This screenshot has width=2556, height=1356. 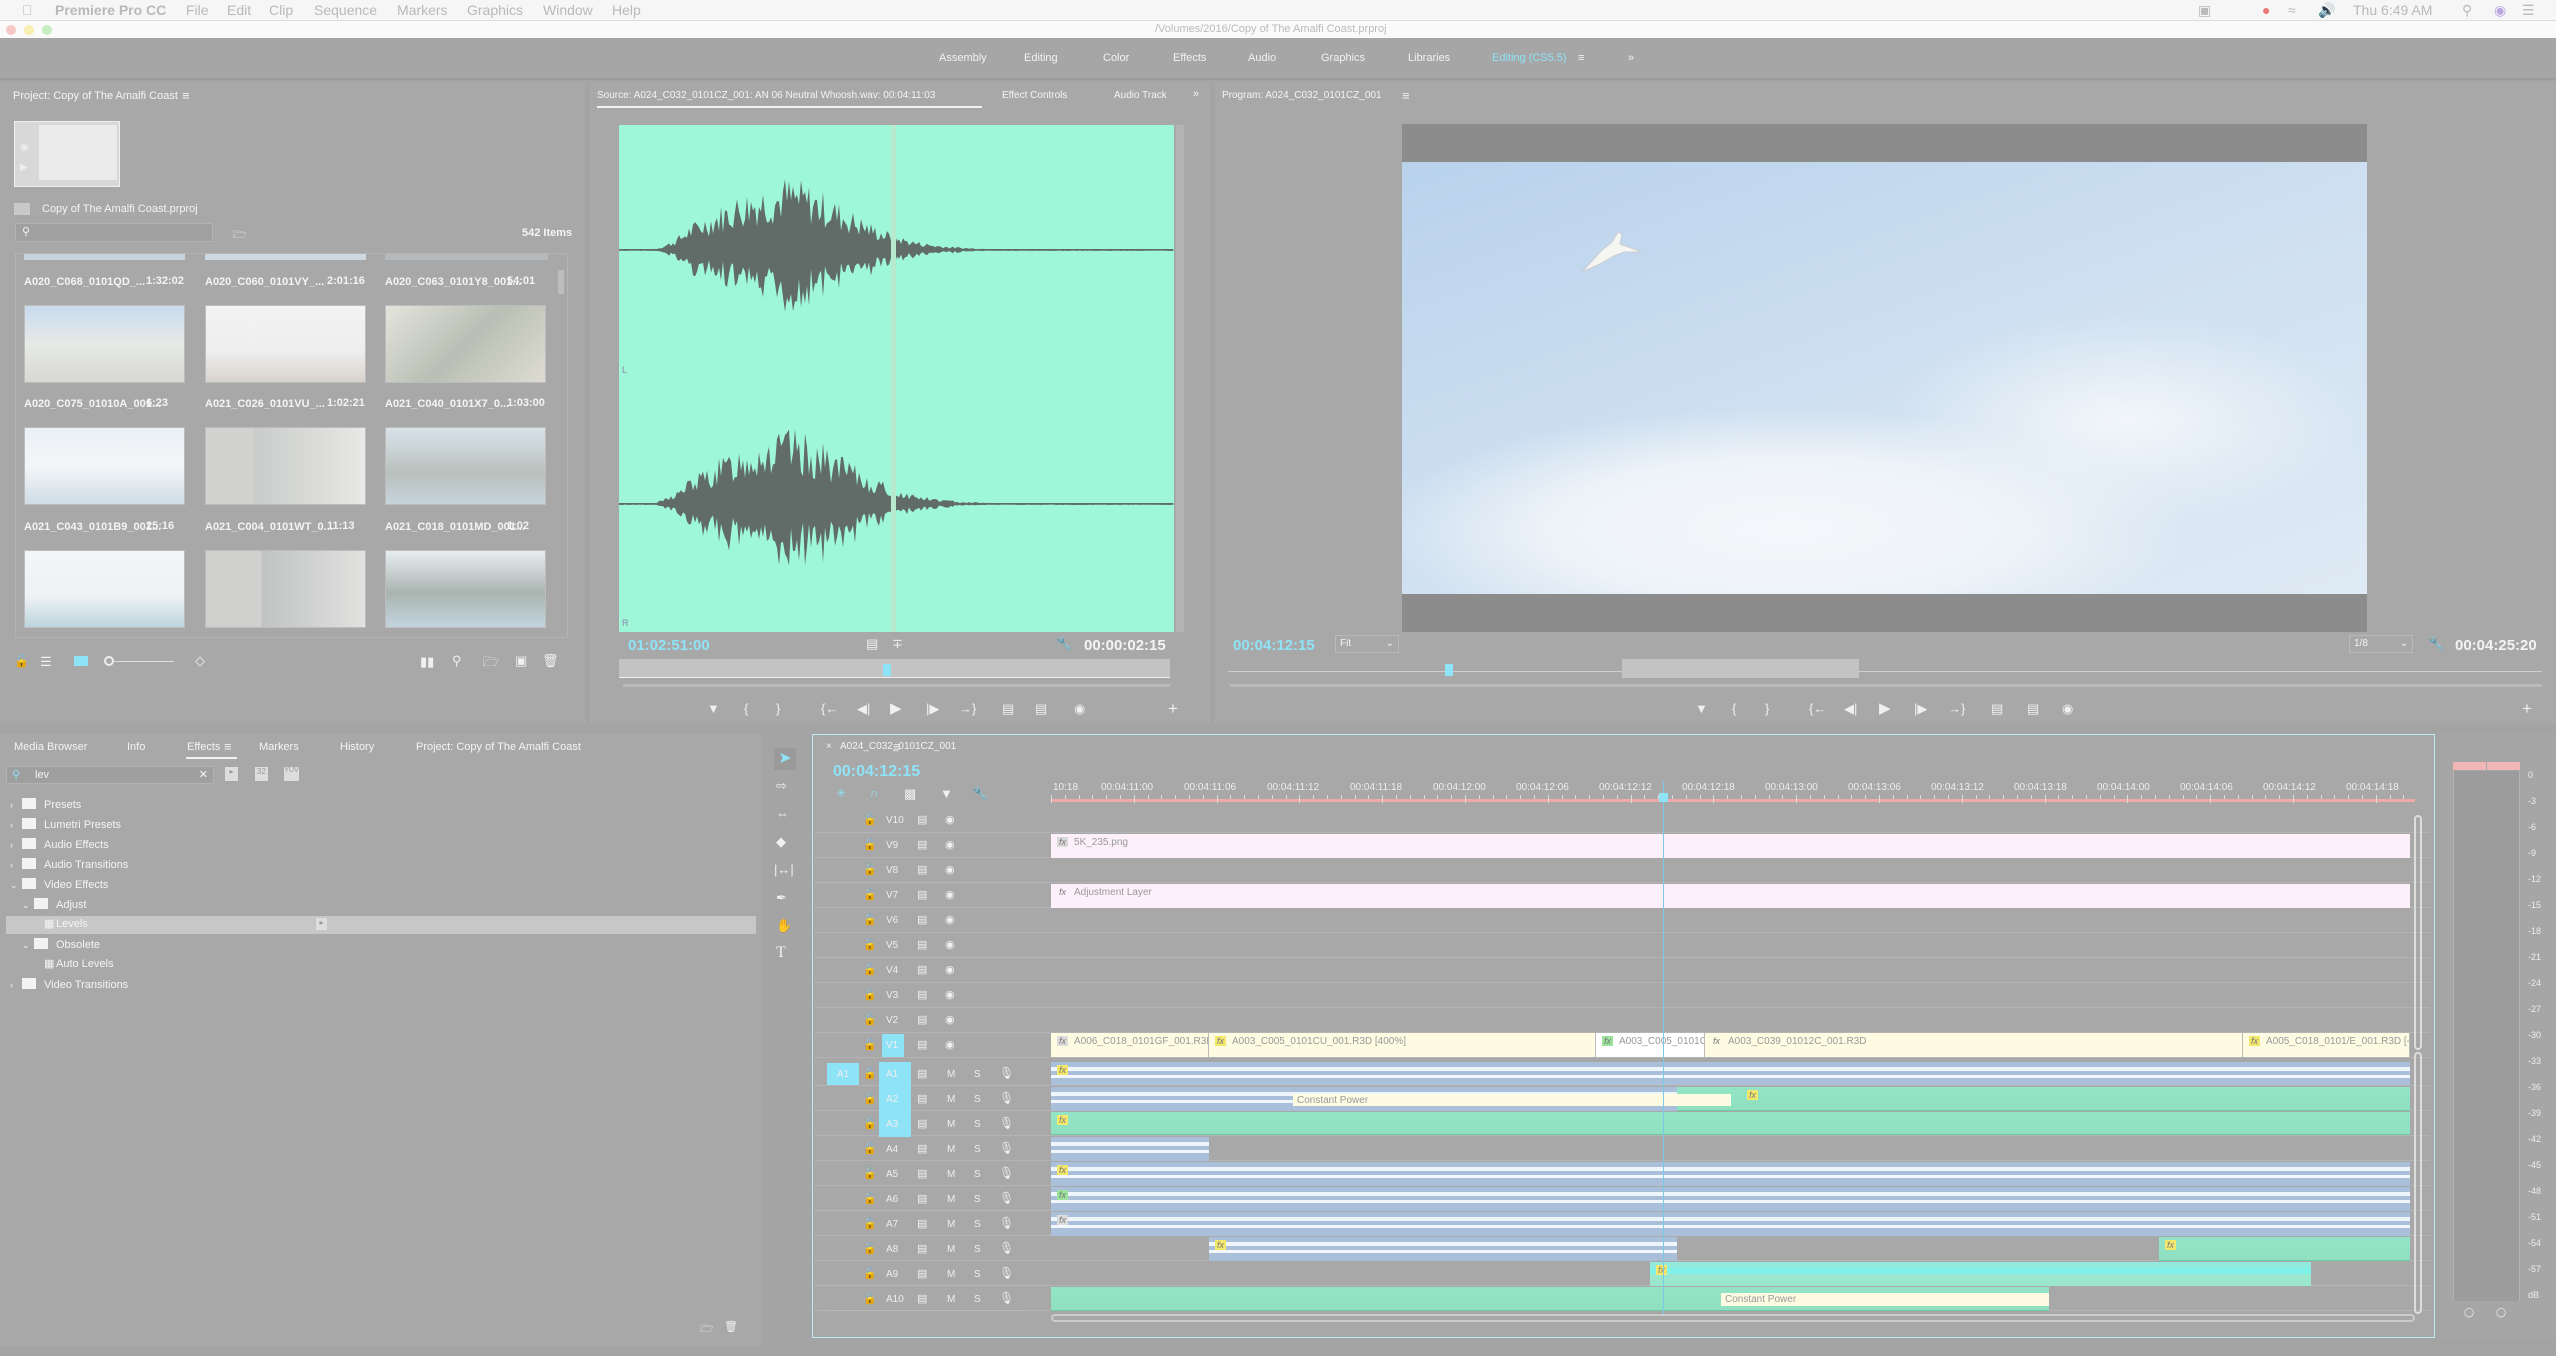 I want to click on track-label: V4, so click(x=892, y=970).